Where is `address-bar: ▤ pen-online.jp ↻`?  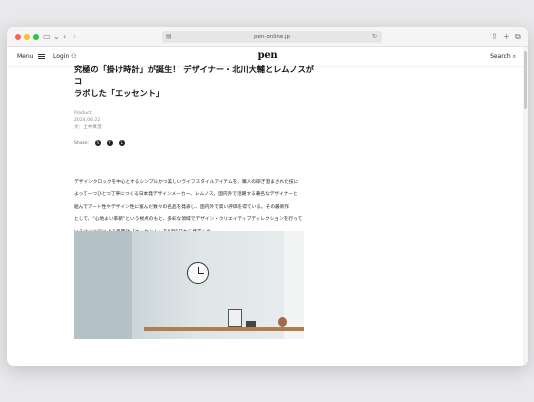 address-bar: ▤ pen-online.jp ↻ is located at coordinates (272, 37).